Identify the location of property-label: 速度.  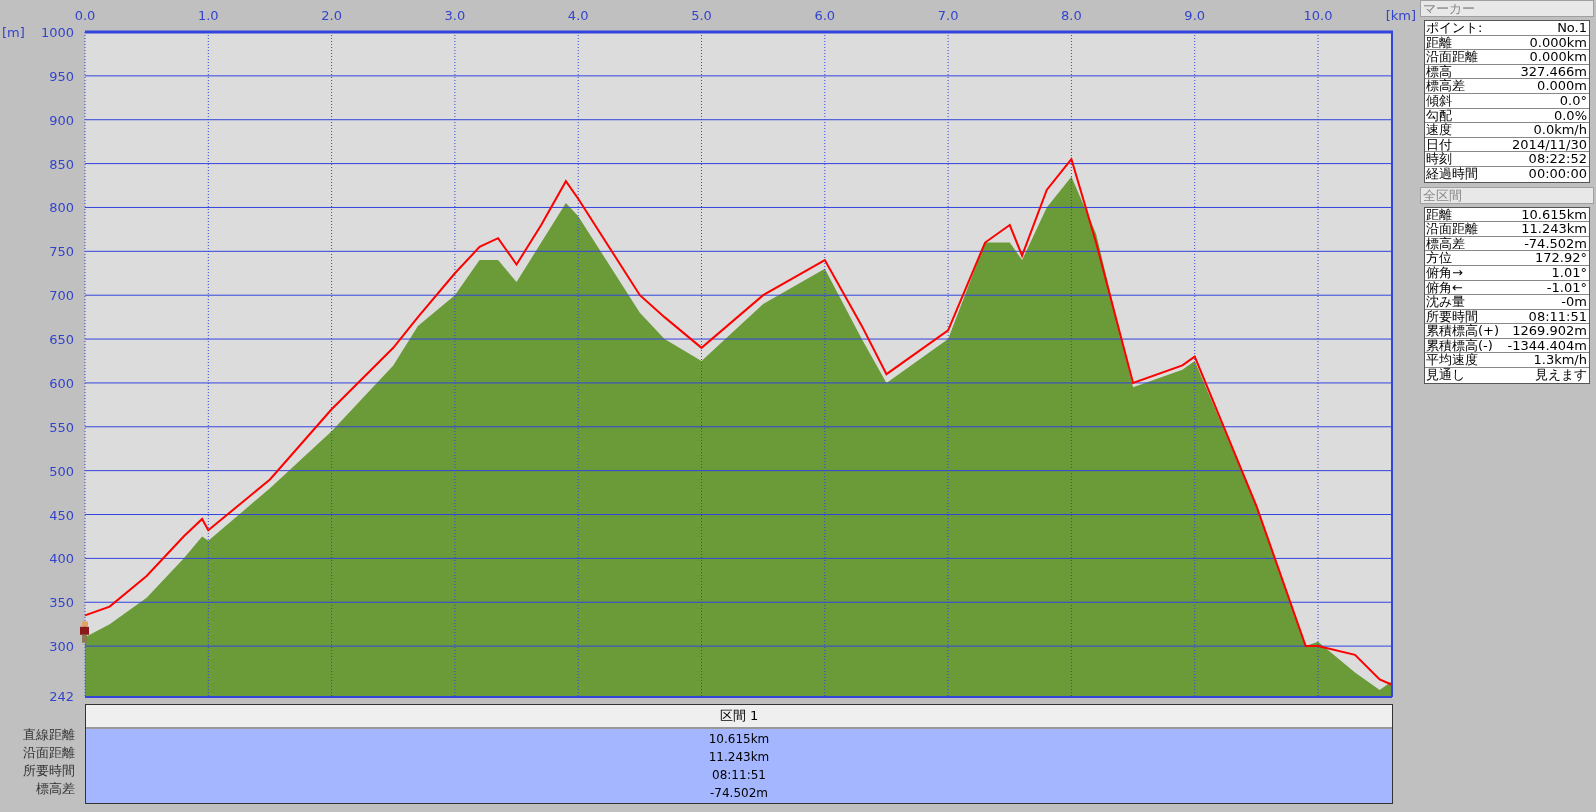
(1438, 130).